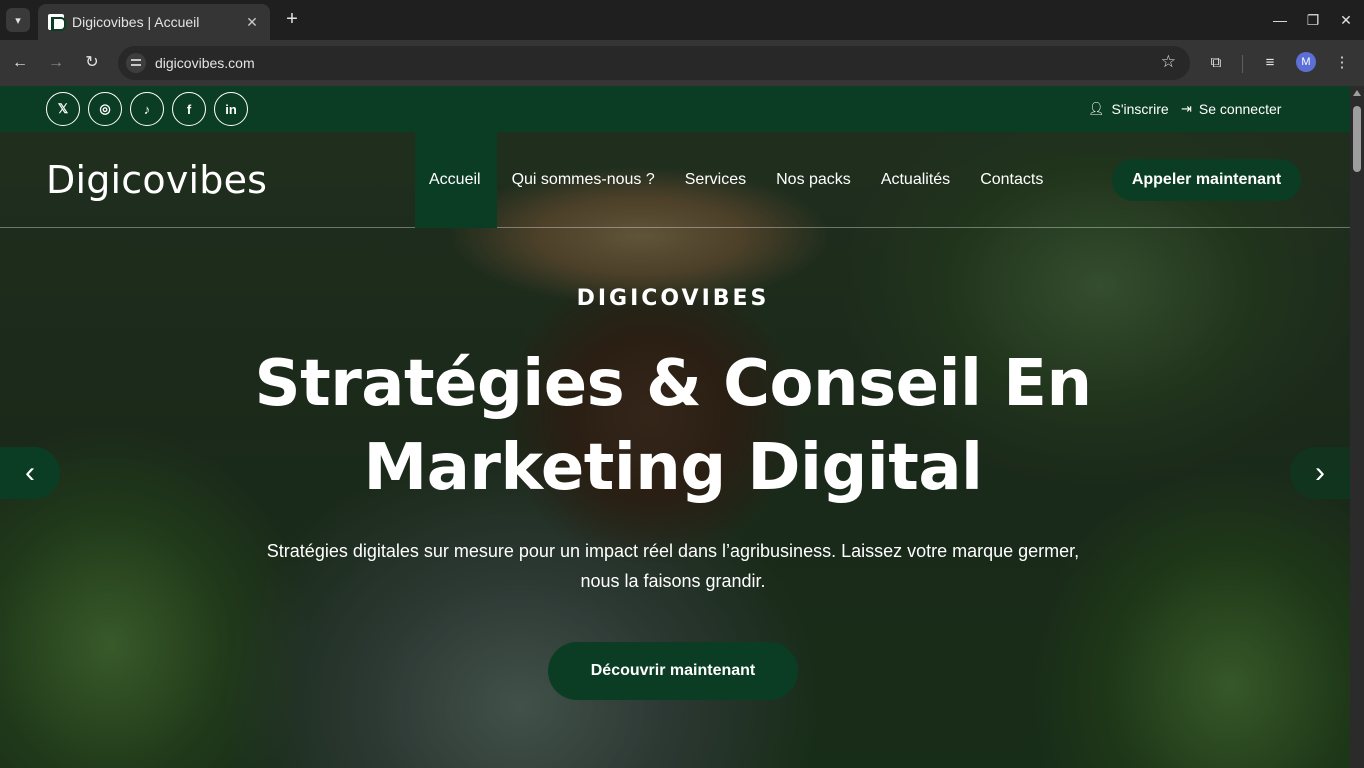 This screenshot has width=1364, height=768. Describe the element at coordinates (1280, 20) in the screenshot. I see `minimize-icon: —` at that location.